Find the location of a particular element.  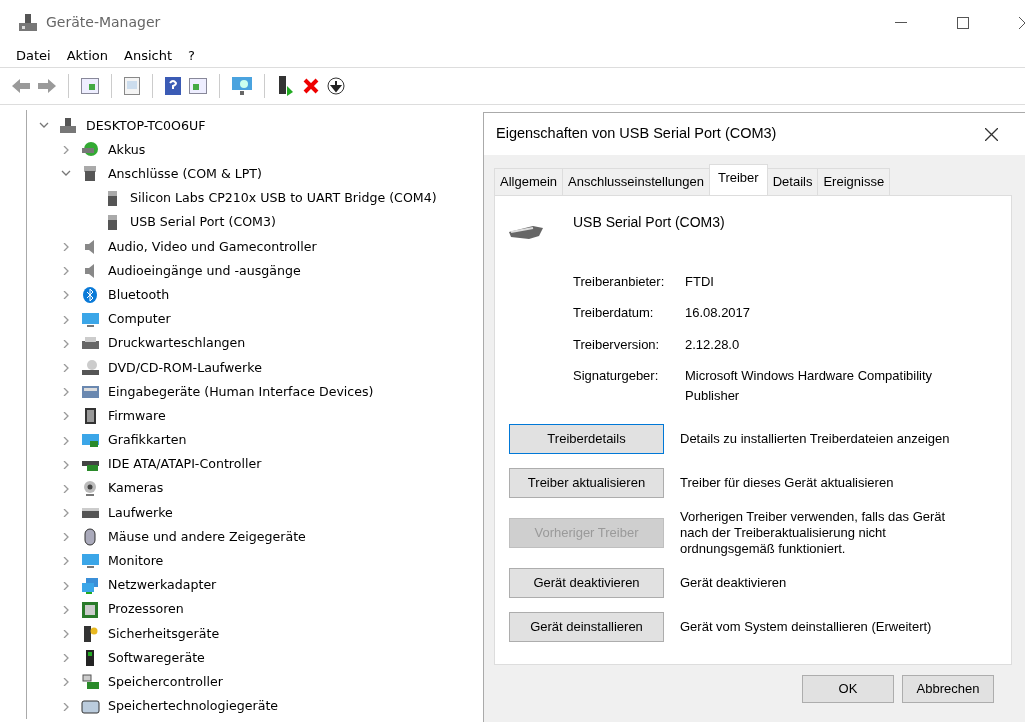

device-add-icon is located at coordinates (286, 86).